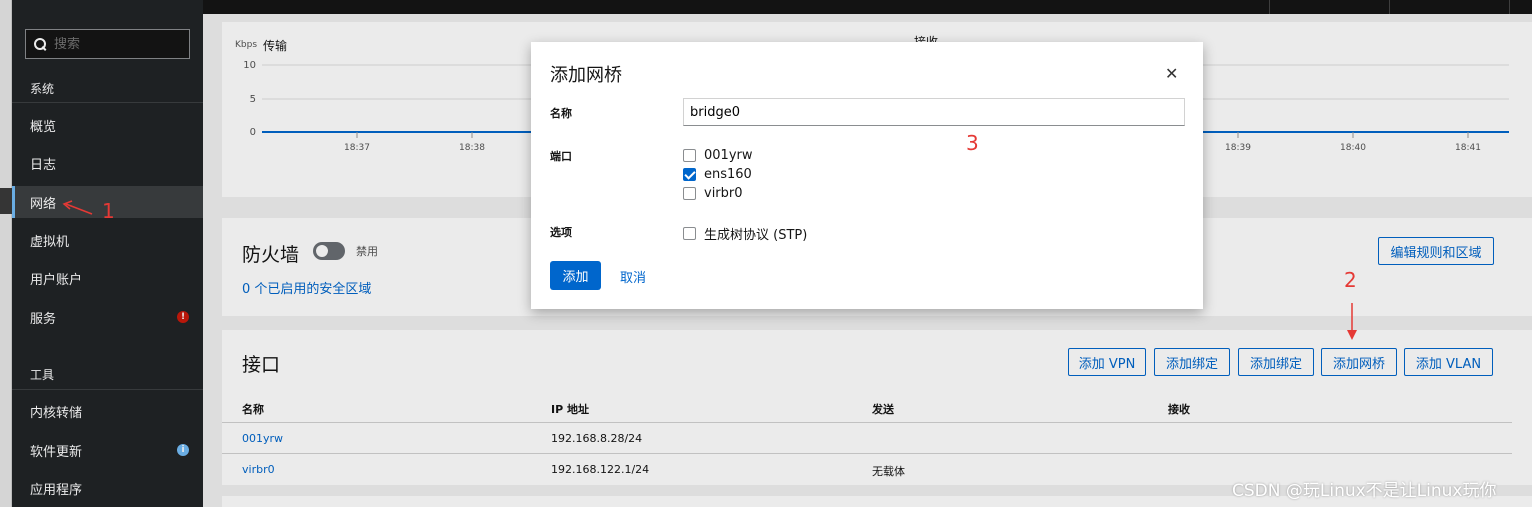 This screenshot has width=1532, height=507. Describe the element at coordinates (972, 143) in the screenshot. I see `annotation-number: 3` at that location.